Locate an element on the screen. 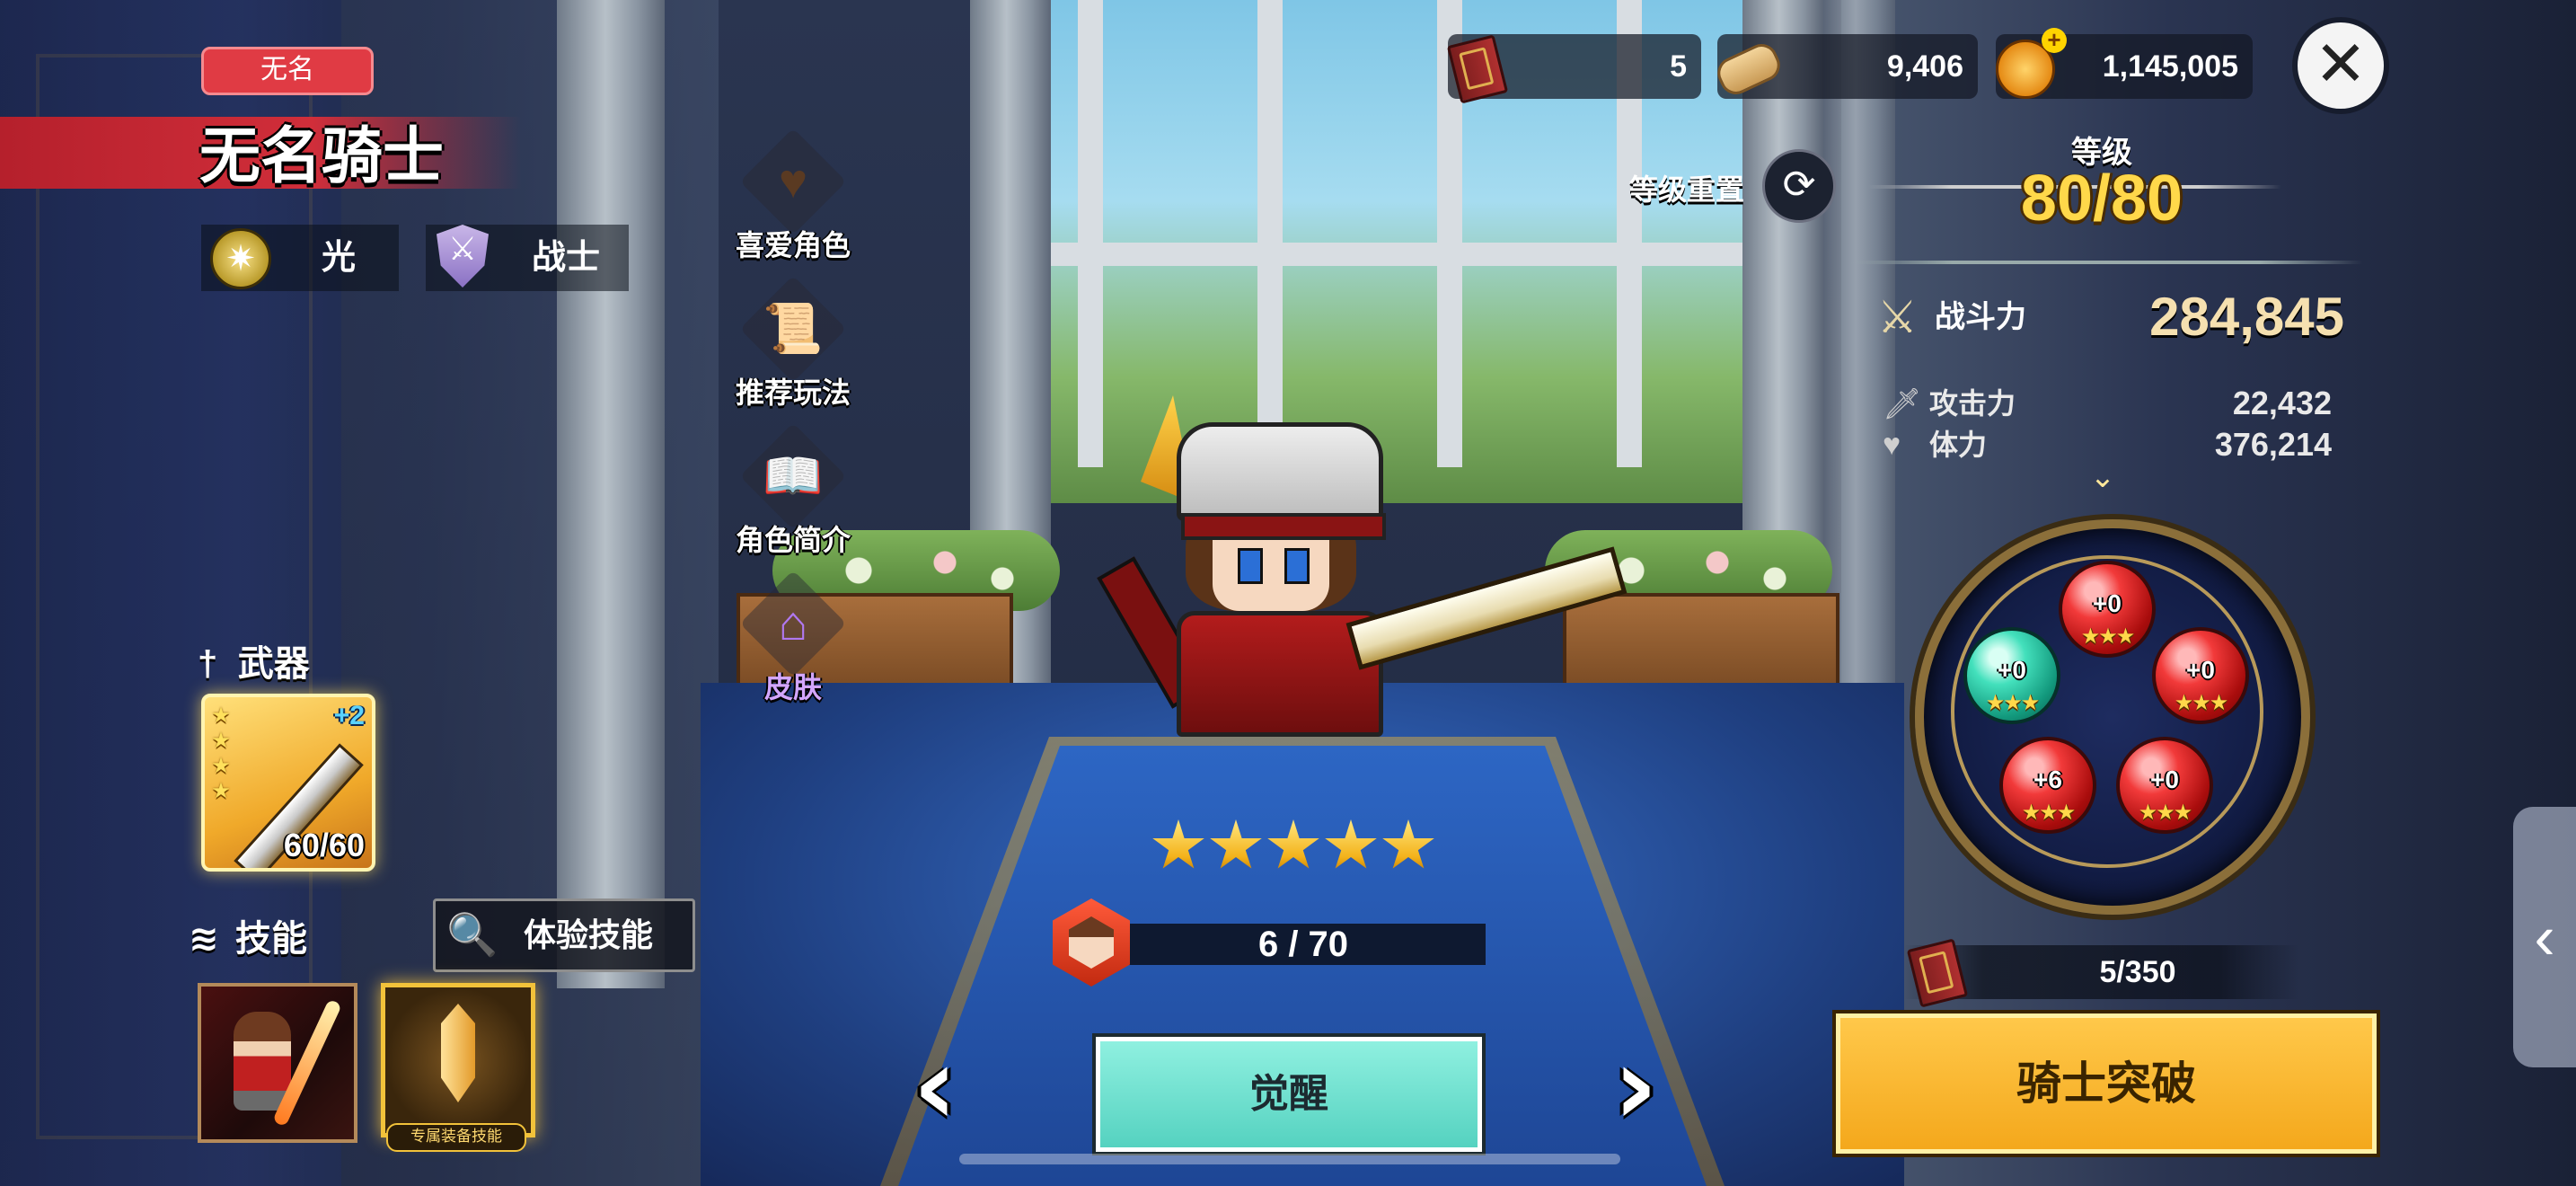  profile-button: 📖 角色简介 is located at coordinates (793, 490).